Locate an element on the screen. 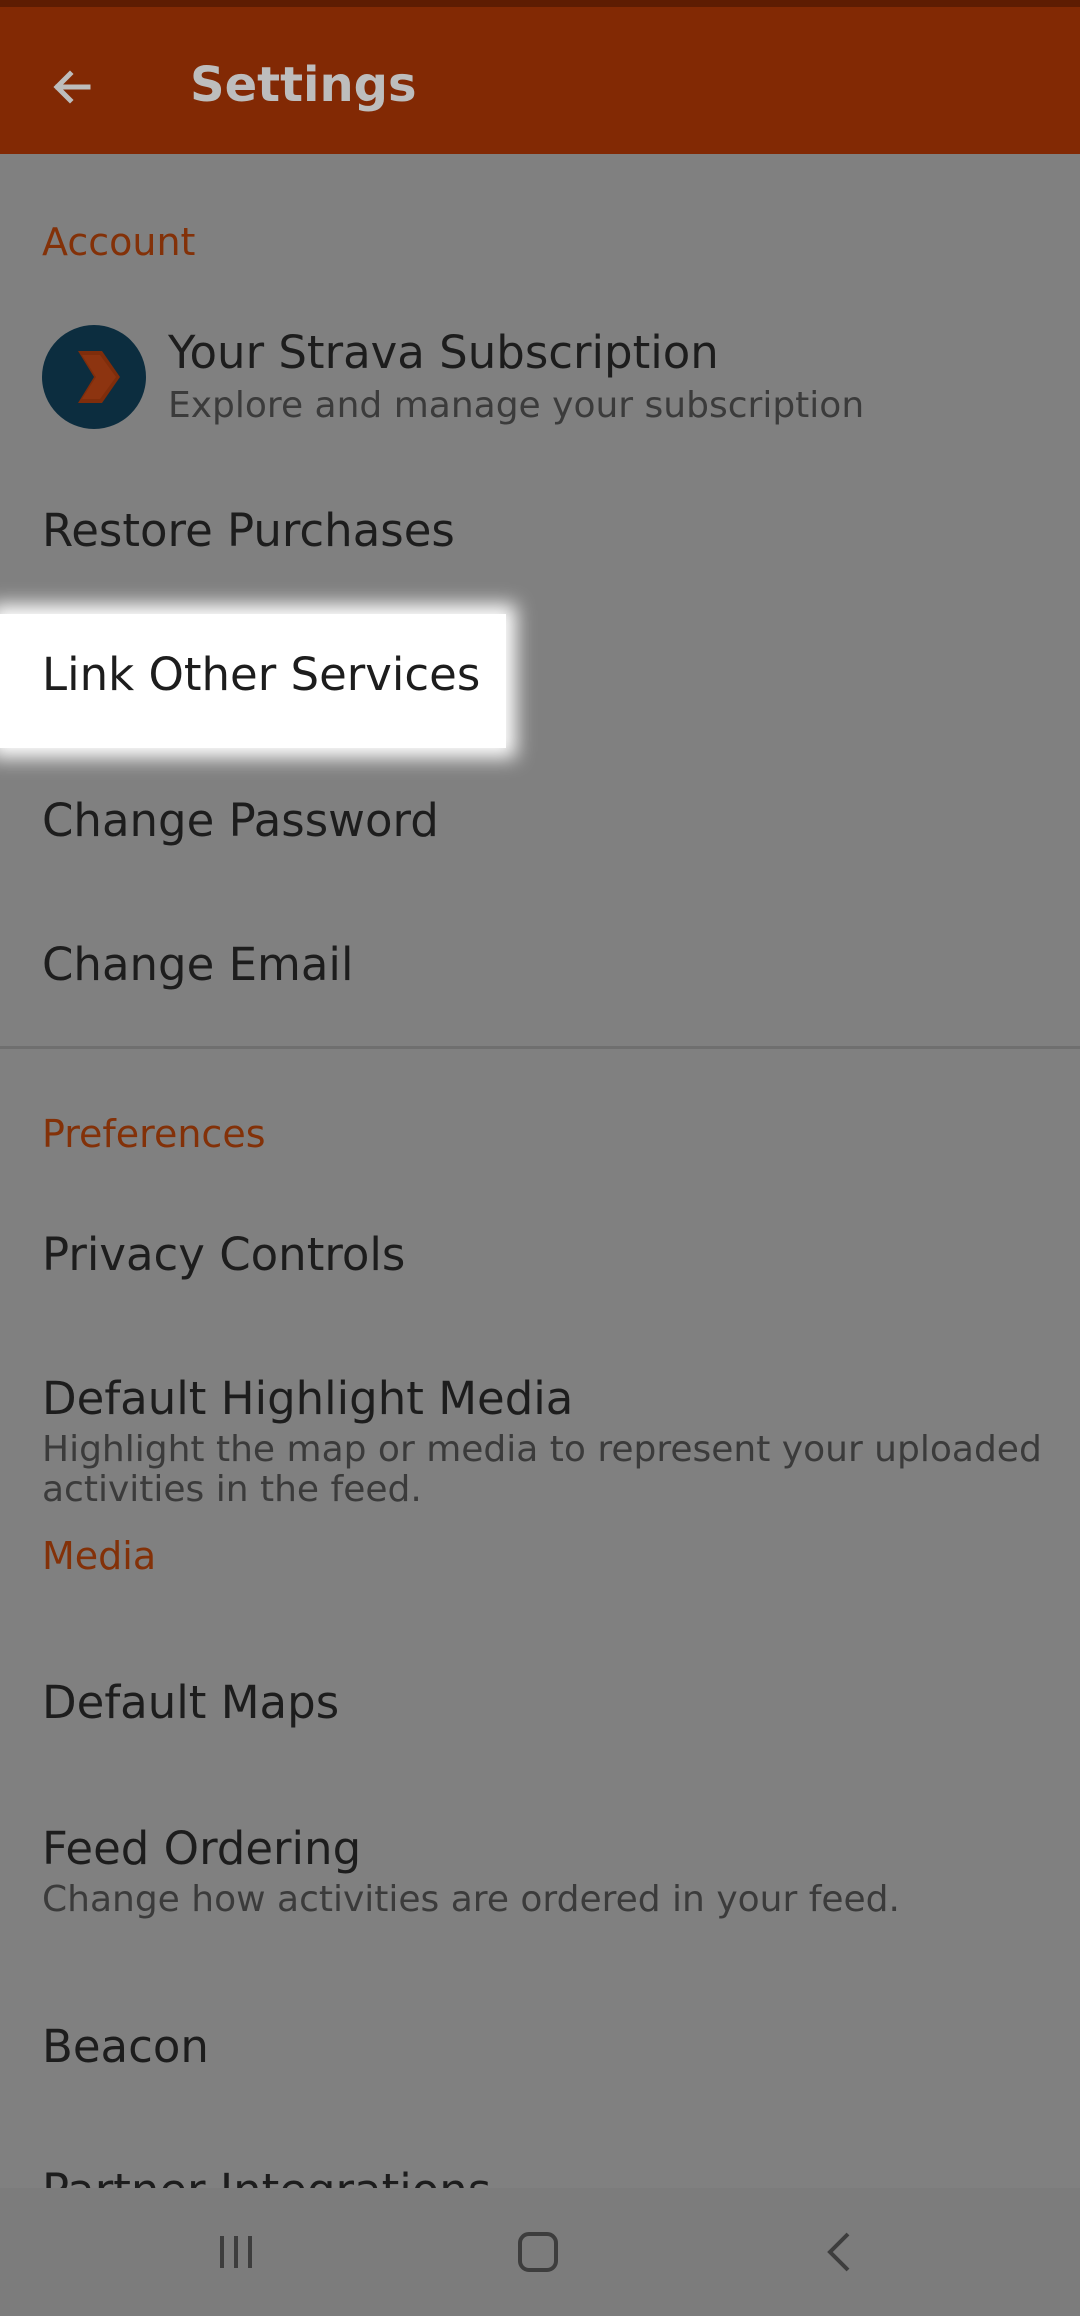  recents-button is located at coordinates (236, 2252).